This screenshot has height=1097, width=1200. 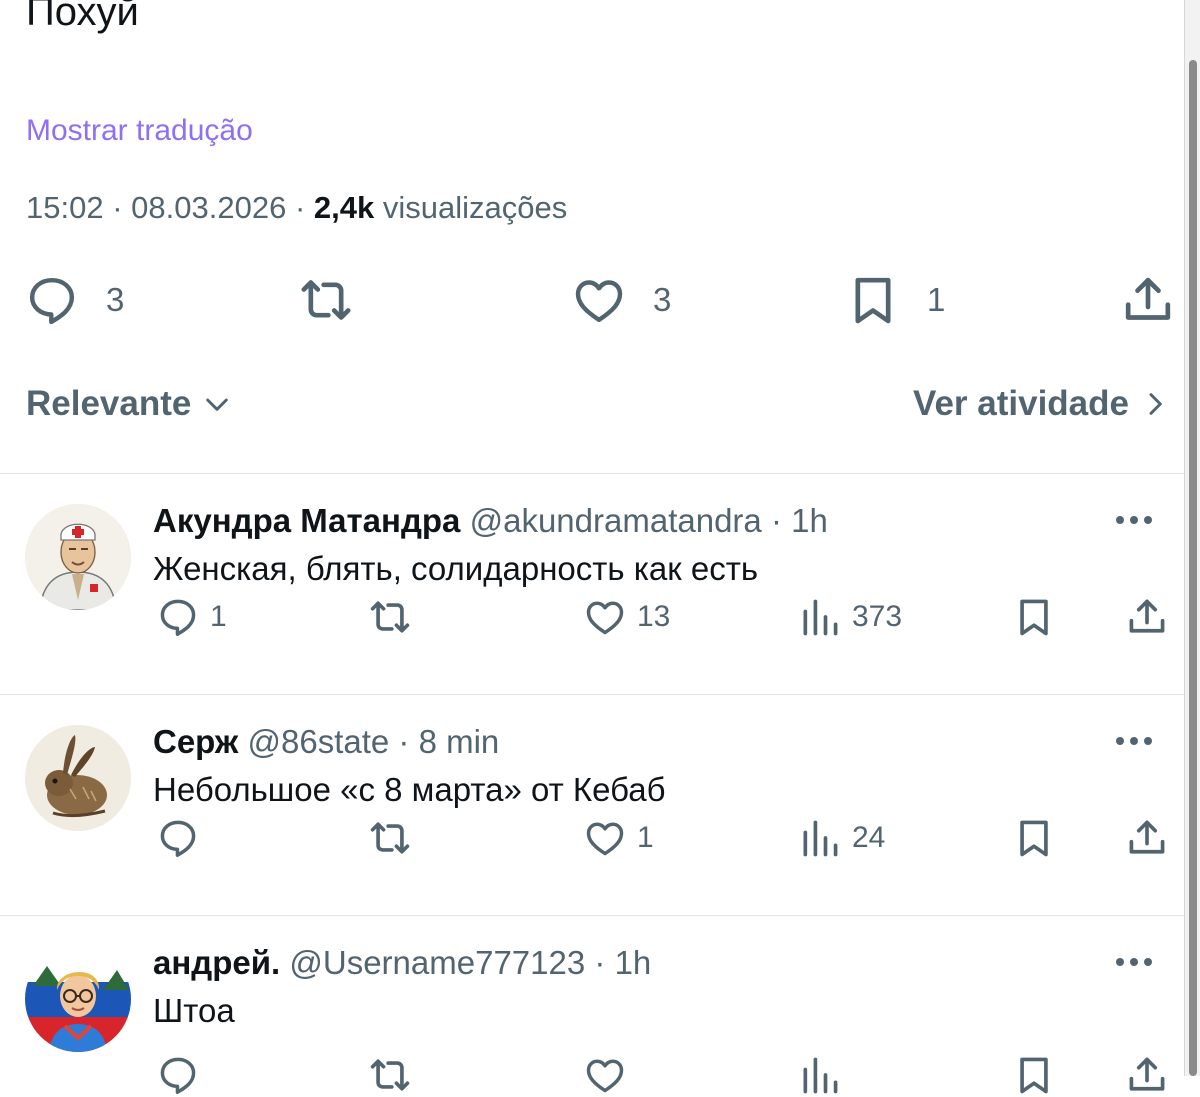 I want to click on doctor-avatar-image, so click(x=78, y=557).